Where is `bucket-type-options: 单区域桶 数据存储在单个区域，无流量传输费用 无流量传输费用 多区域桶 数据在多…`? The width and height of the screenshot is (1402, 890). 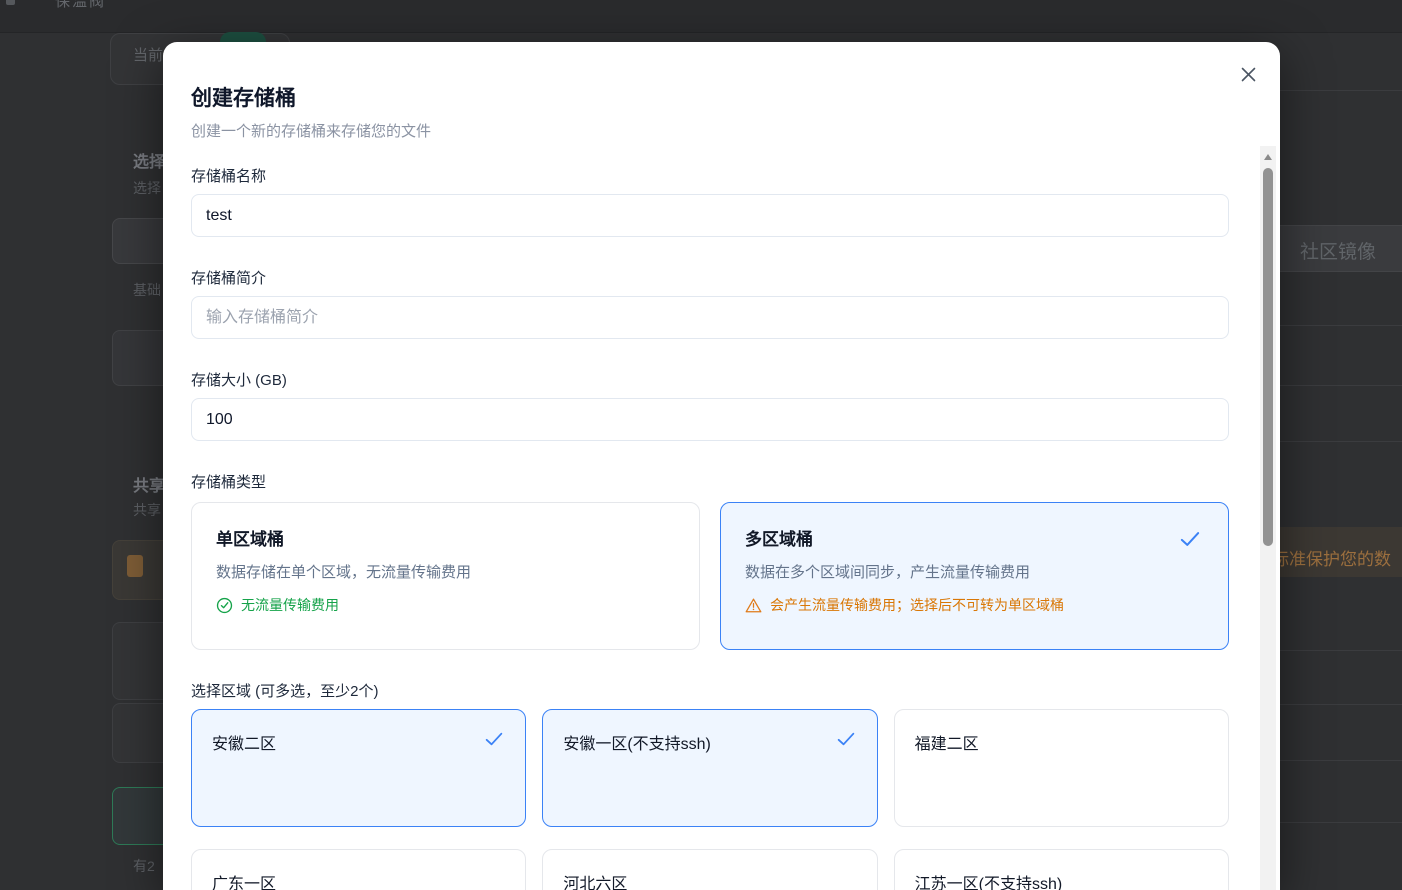
bucket-type-options: 单区域桶 数据存储在单个区域，无流量传输费用 无流量传输费用 多区域桶 数据在多… is located at coordinates (710, 576).